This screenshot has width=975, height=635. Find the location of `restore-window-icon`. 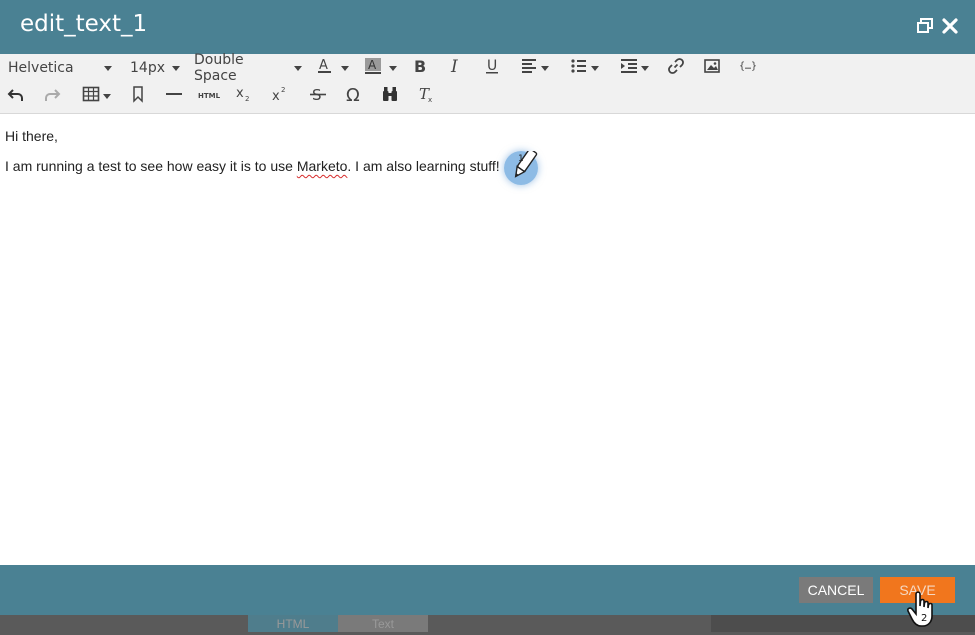

restore-window-icon is located at coordinates (926, 27).